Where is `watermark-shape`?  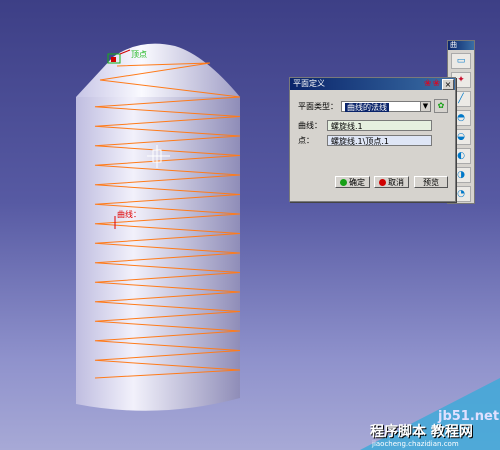
watermark-shape is located at coordinates (430, 414).